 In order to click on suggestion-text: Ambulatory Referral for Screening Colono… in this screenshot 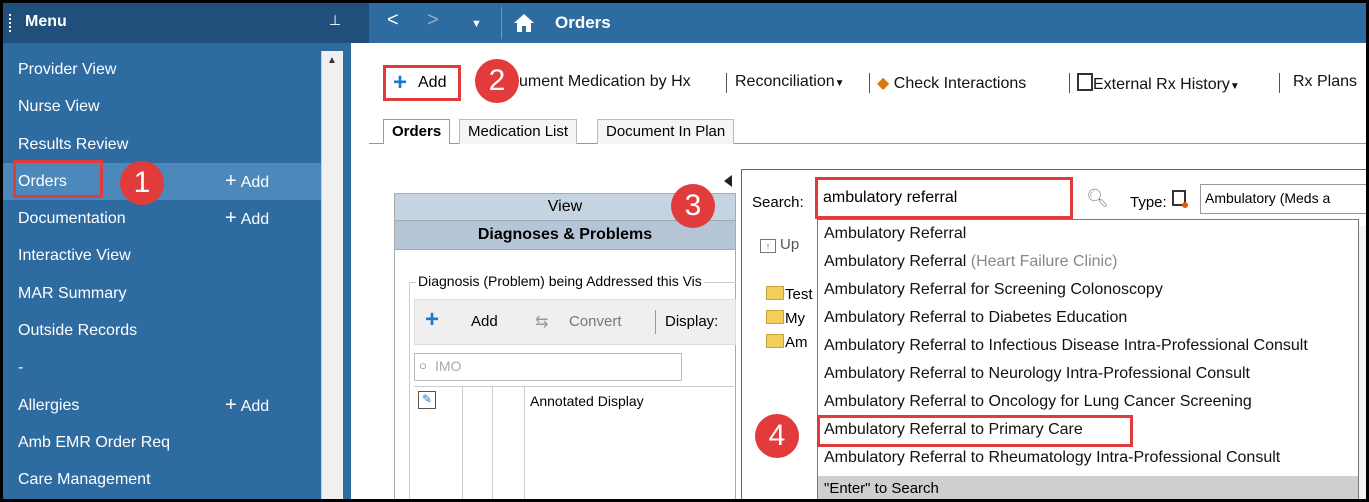, I will do `click(993, 289)`.